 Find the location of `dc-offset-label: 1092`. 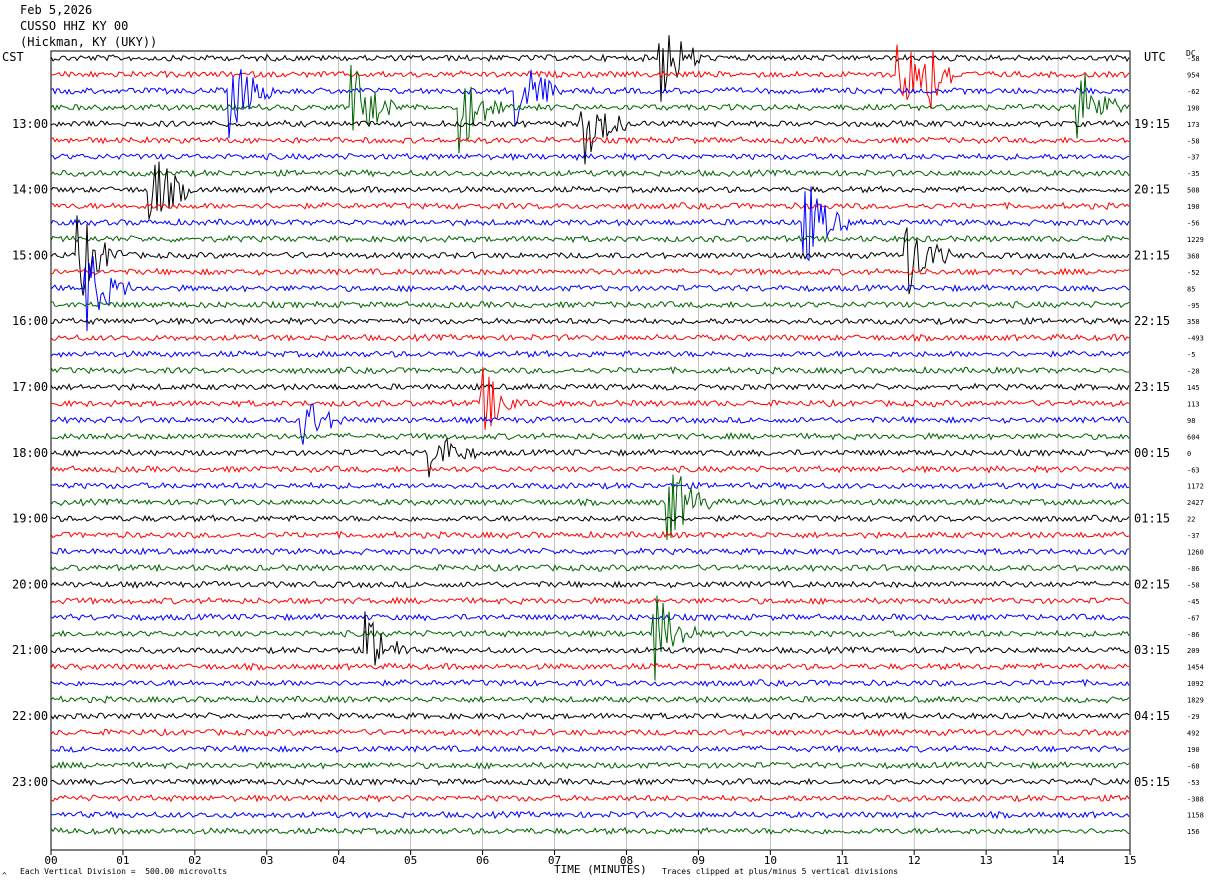

dc-offset-label: 1092 is located at coordinates (1195, 684).